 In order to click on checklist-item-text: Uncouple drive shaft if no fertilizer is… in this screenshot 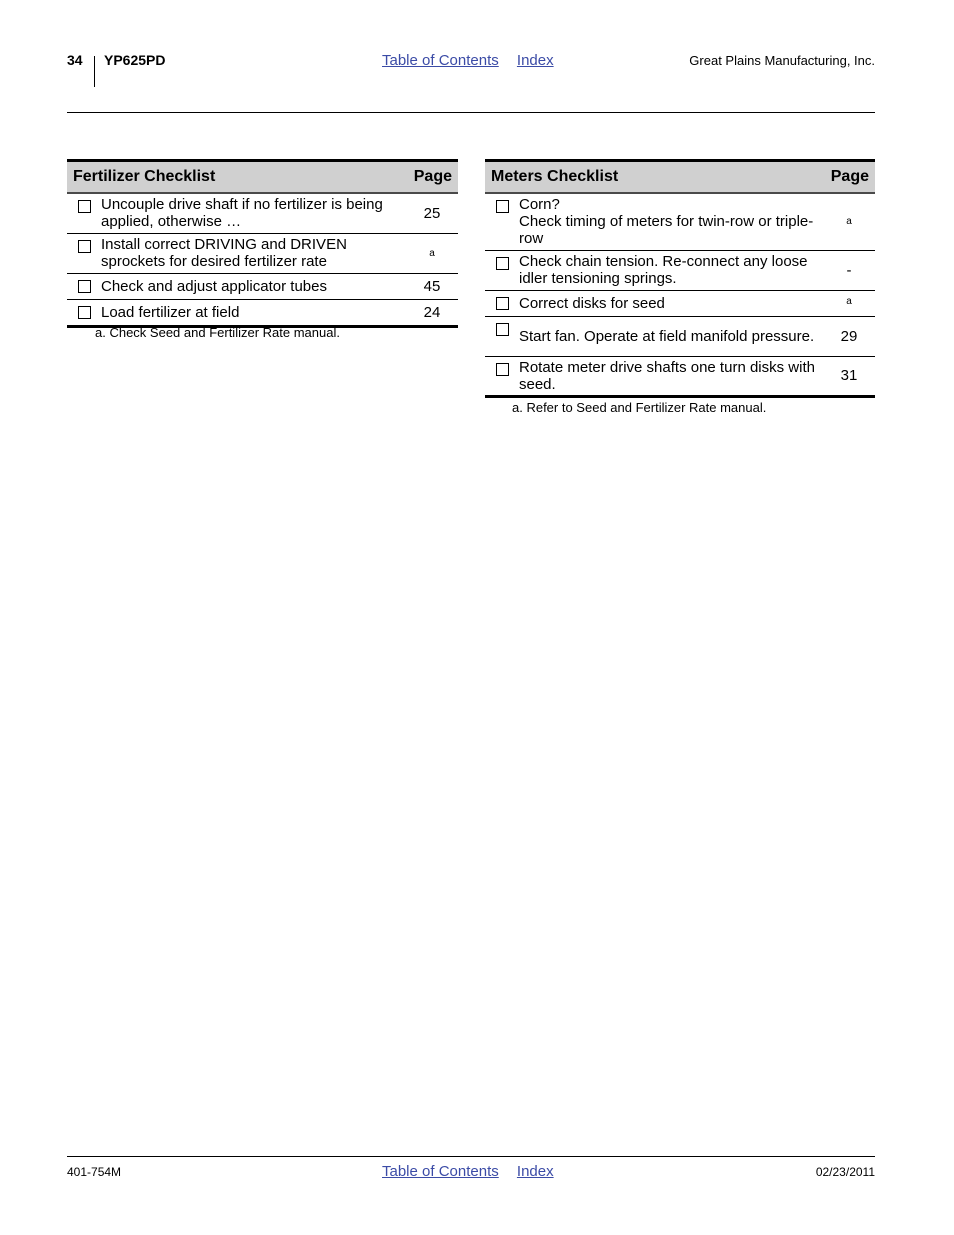, I will do `click(253, 213)`.